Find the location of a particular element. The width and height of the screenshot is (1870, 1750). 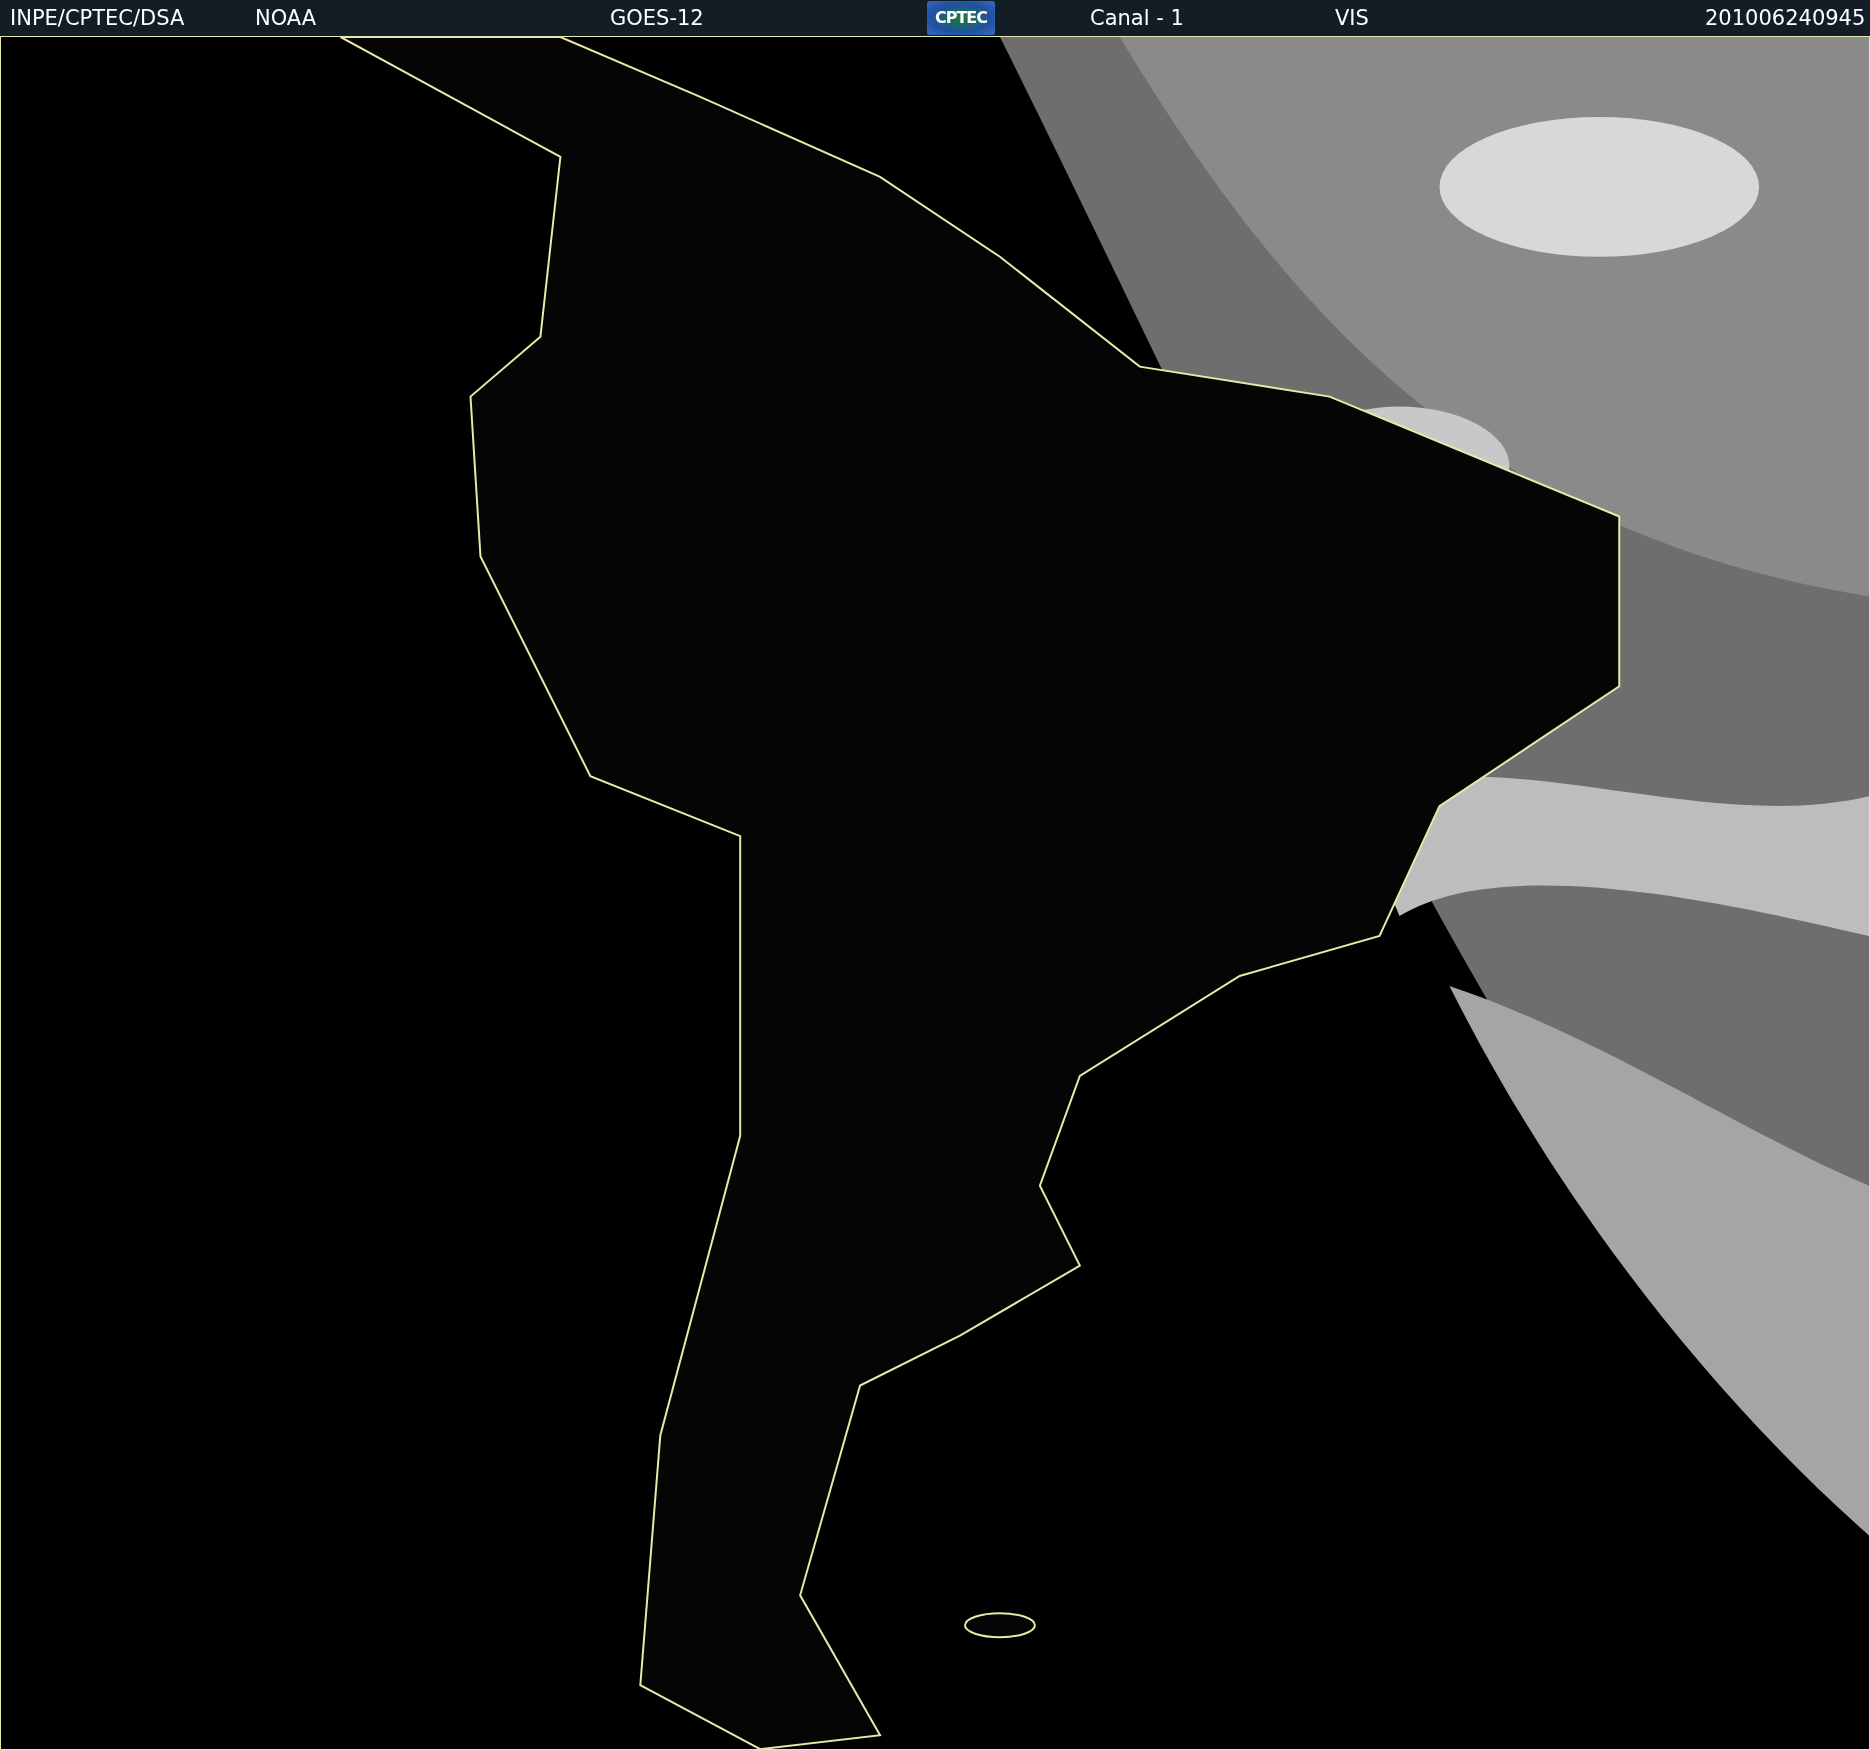

header-label: VIS is located at coordinates (1352, 17).